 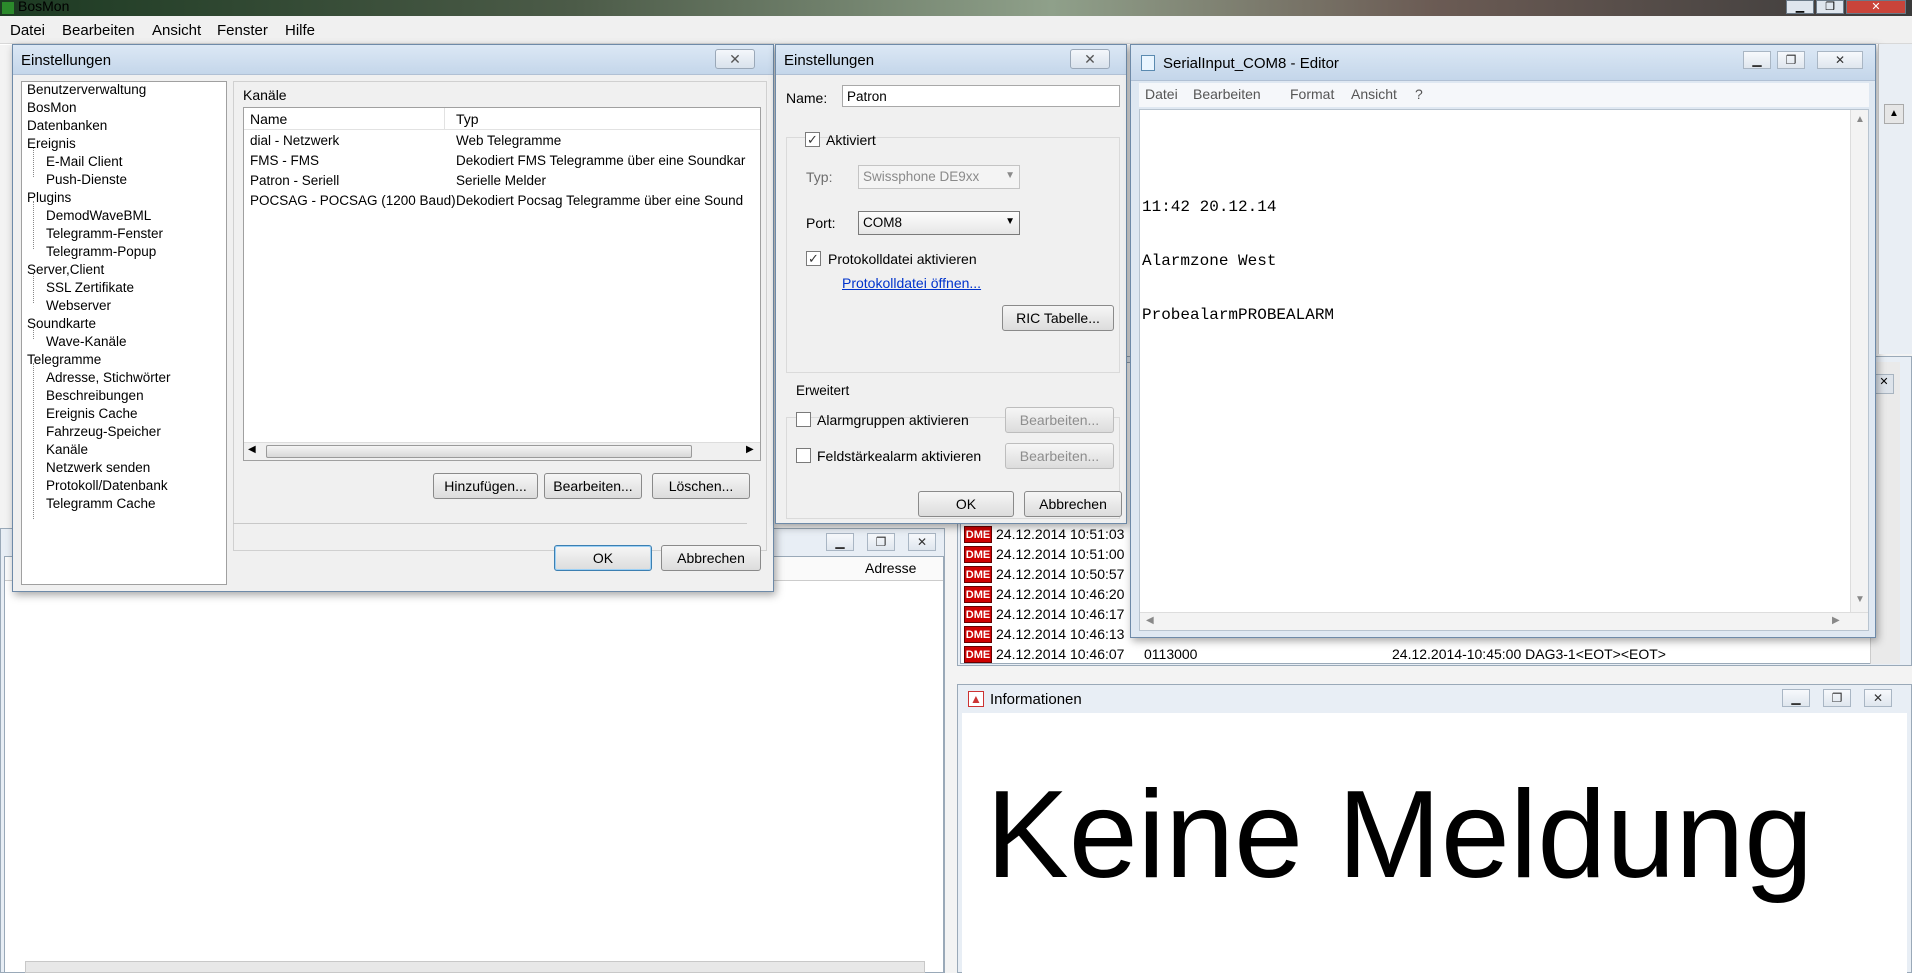 I want to click on tree-item-benutzerverwaltung: Benutzerverwaltung, so click(x=86, y=89).